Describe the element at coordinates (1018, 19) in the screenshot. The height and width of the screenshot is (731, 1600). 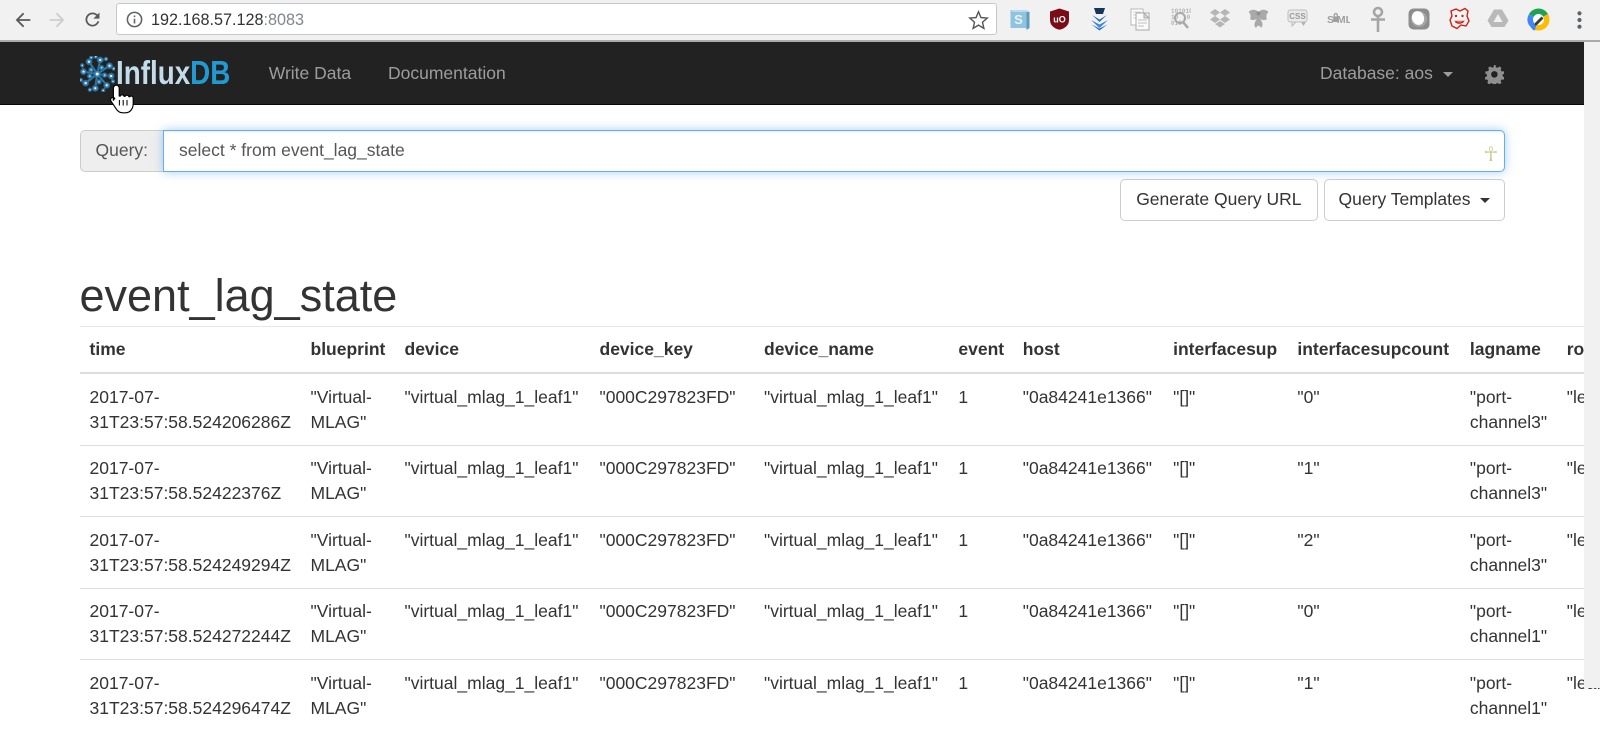
I see `svg-text: S` at that location.